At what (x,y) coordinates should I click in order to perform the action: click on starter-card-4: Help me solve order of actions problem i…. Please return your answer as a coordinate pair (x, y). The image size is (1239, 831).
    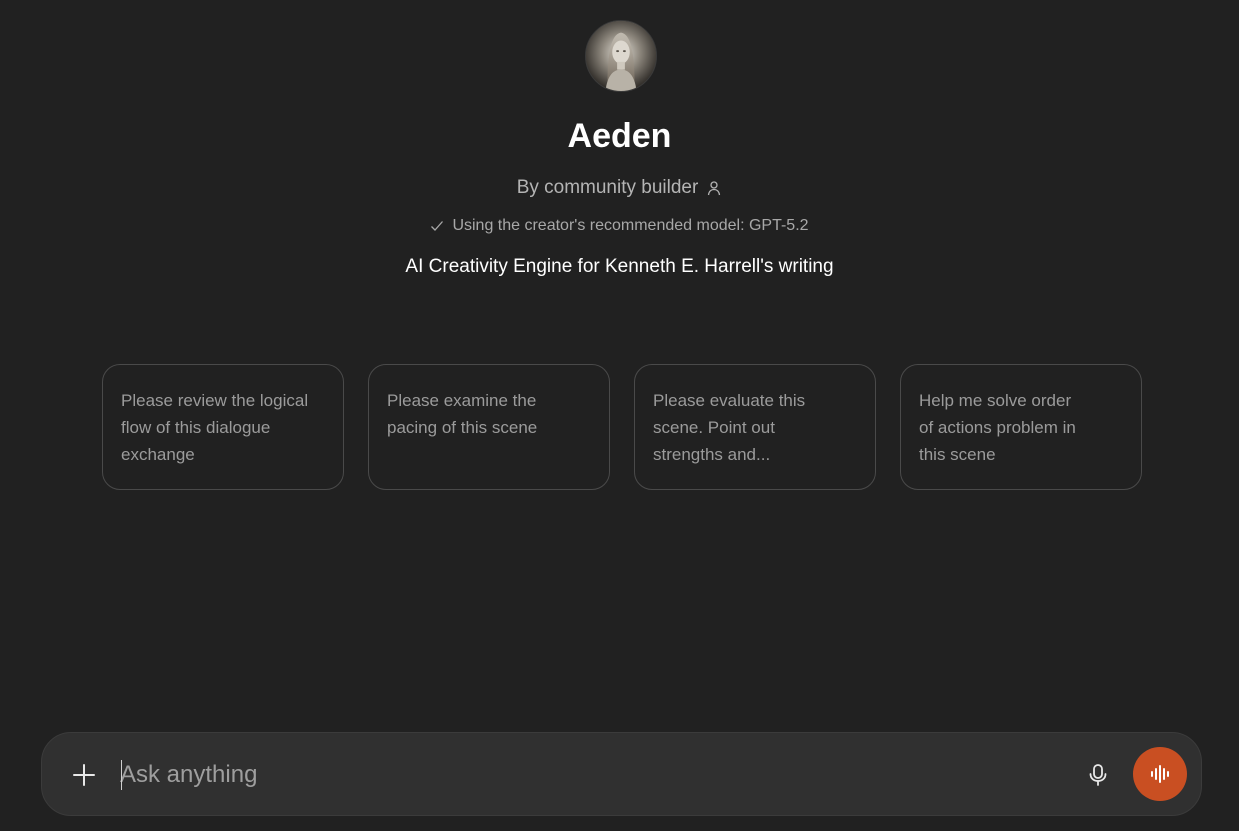
    Looking at the image, I should click on (1021, 427).